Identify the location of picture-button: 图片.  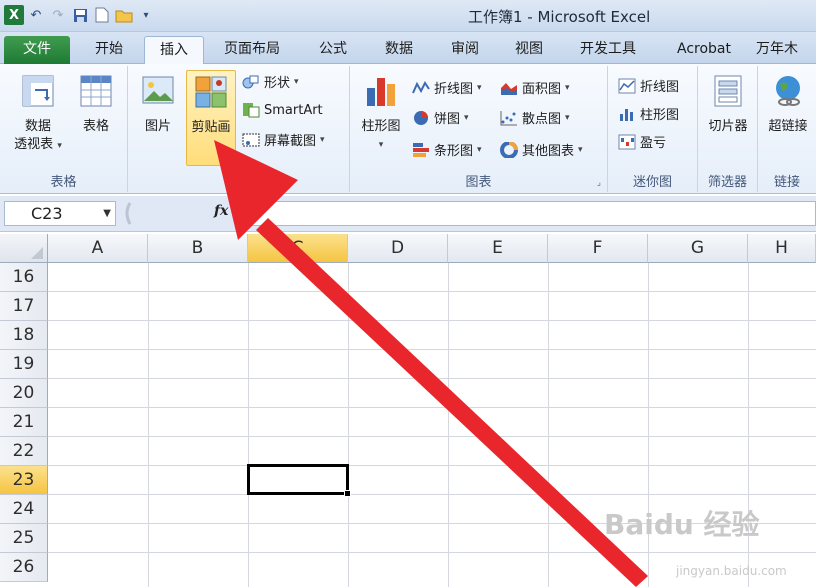
(158, 105).